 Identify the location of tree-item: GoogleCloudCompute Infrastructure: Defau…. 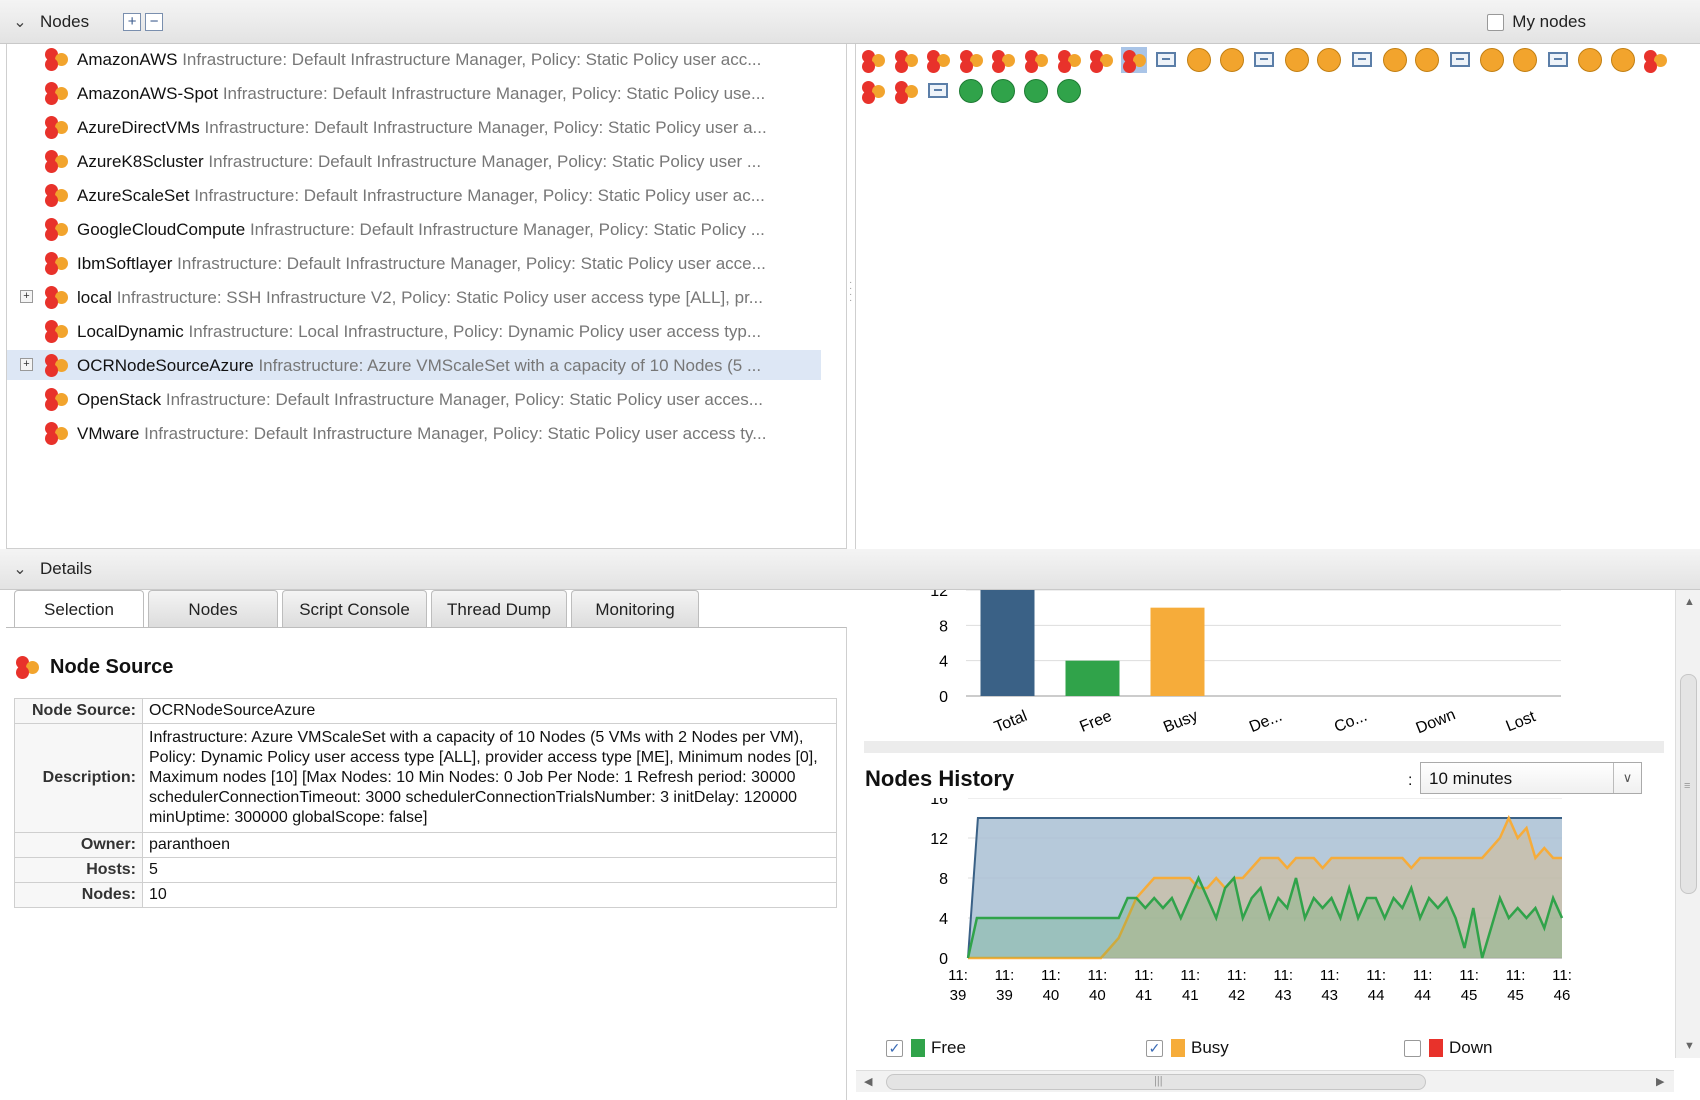
(414, 229).